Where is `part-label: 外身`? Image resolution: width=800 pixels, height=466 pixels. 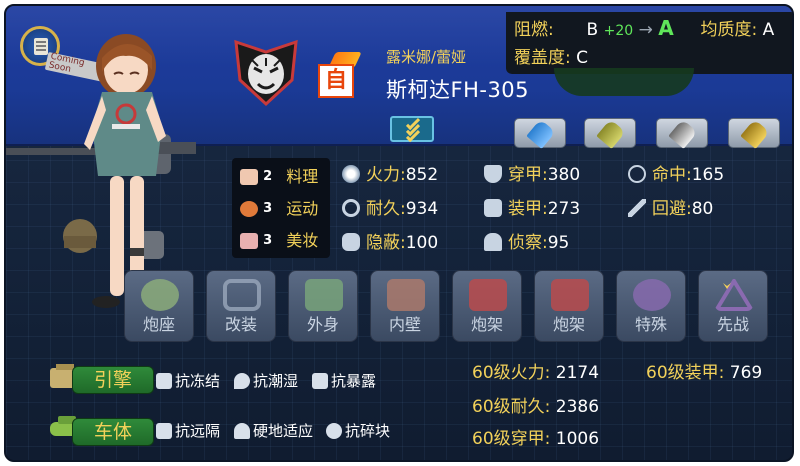
part-label: 外身 is located at coordinates (322, 324).